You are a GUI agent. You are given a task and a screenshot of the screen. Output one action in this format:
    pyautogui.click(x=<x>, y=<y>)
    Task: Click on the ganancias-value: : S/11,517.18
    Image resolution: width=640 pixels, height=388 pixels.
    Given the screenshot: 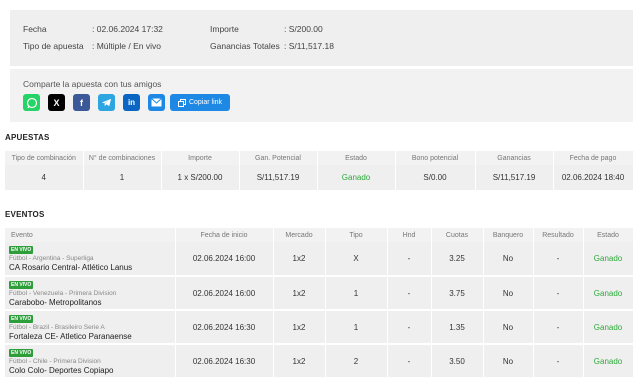 What is the action you would take?
    pyautogui.click(x=309, y=46)
    